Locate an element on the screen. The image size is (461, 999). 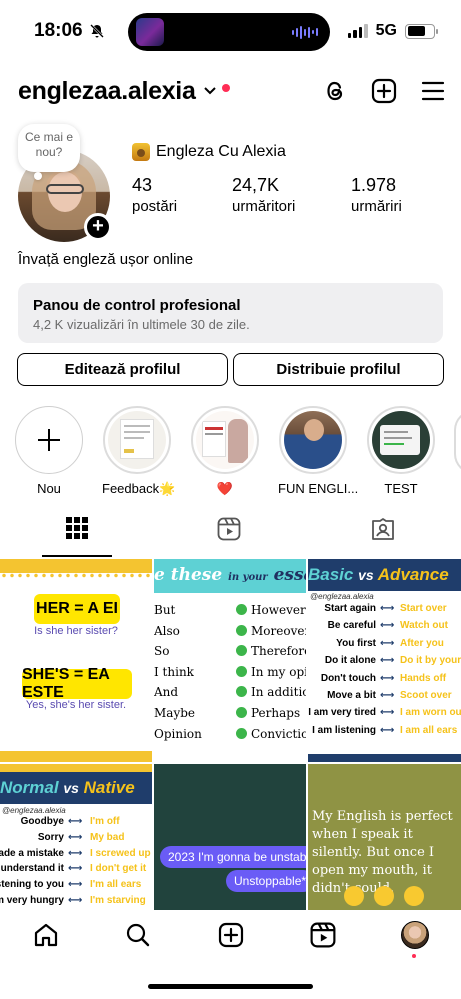
menu-icon is located at coordinates (433, 91).